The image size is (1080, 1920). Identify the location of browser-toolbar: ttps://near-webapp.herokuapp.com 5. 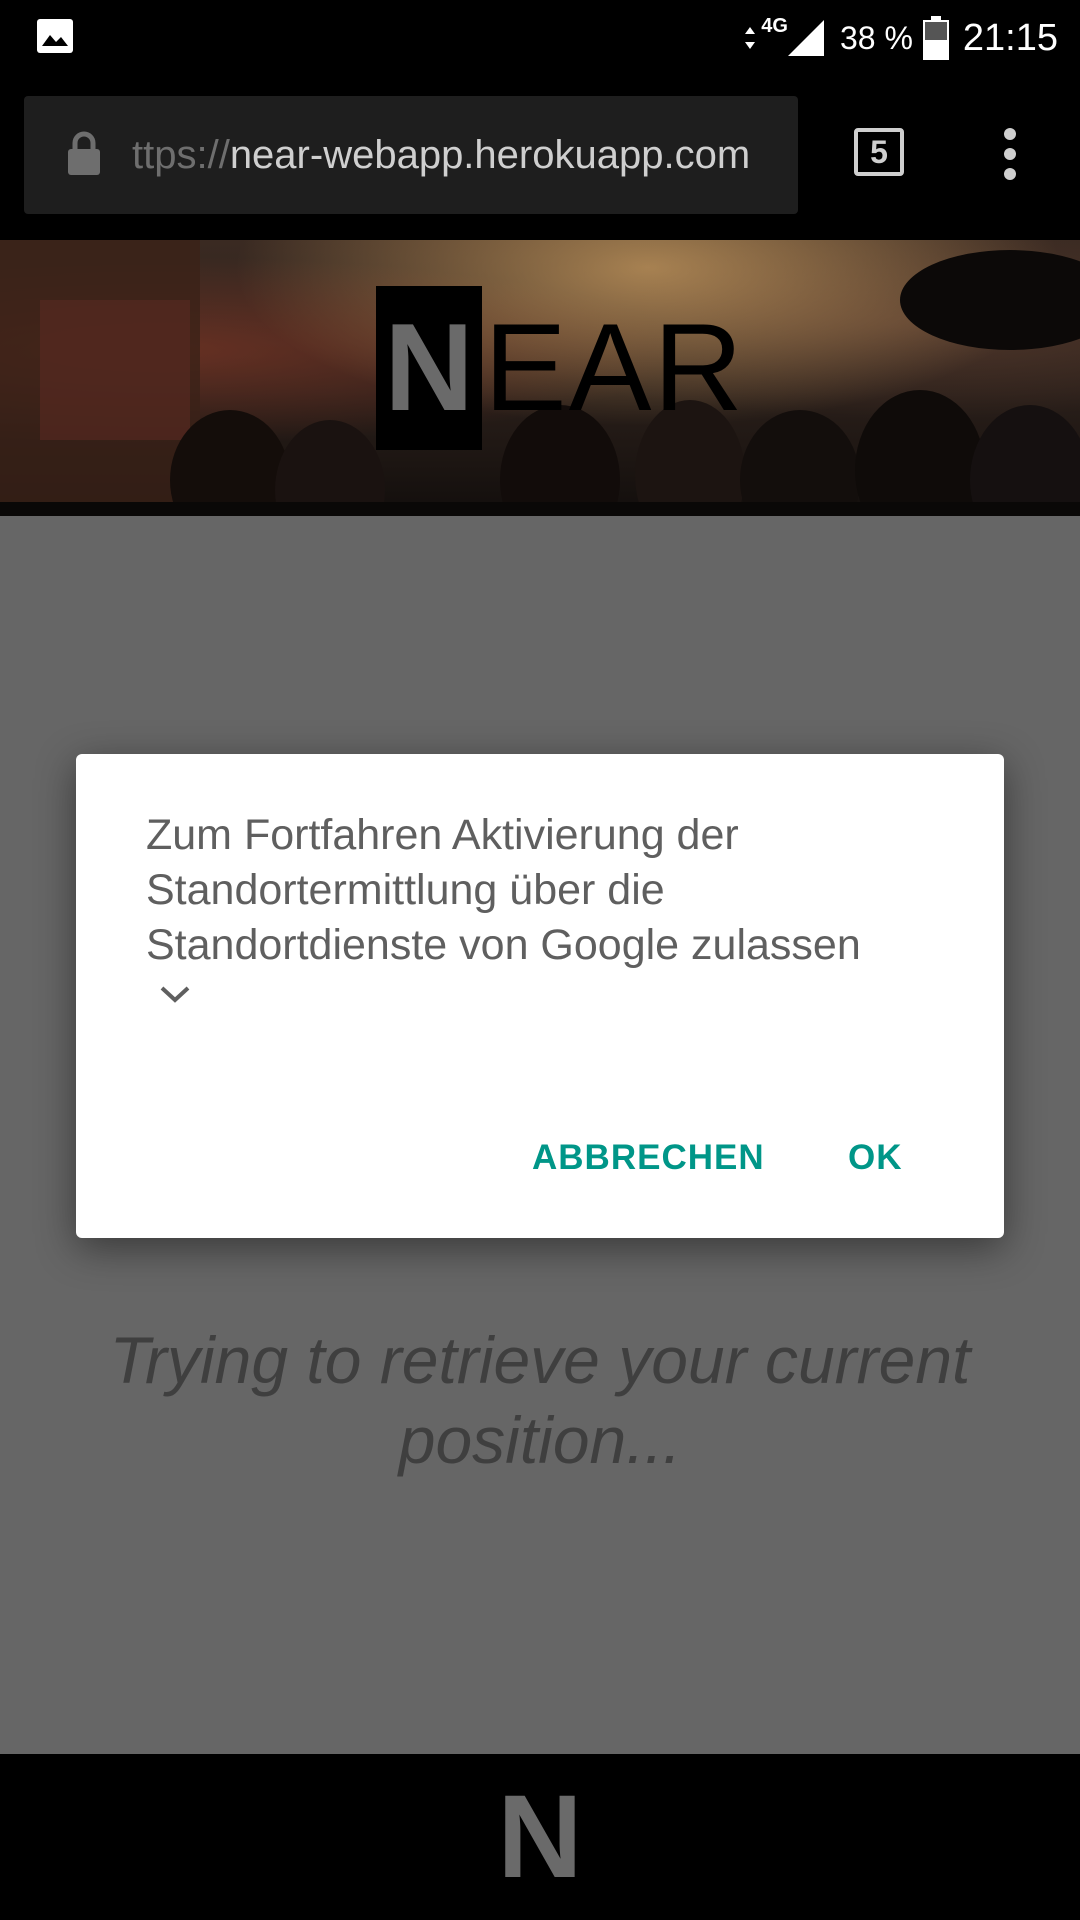
(540, 158).